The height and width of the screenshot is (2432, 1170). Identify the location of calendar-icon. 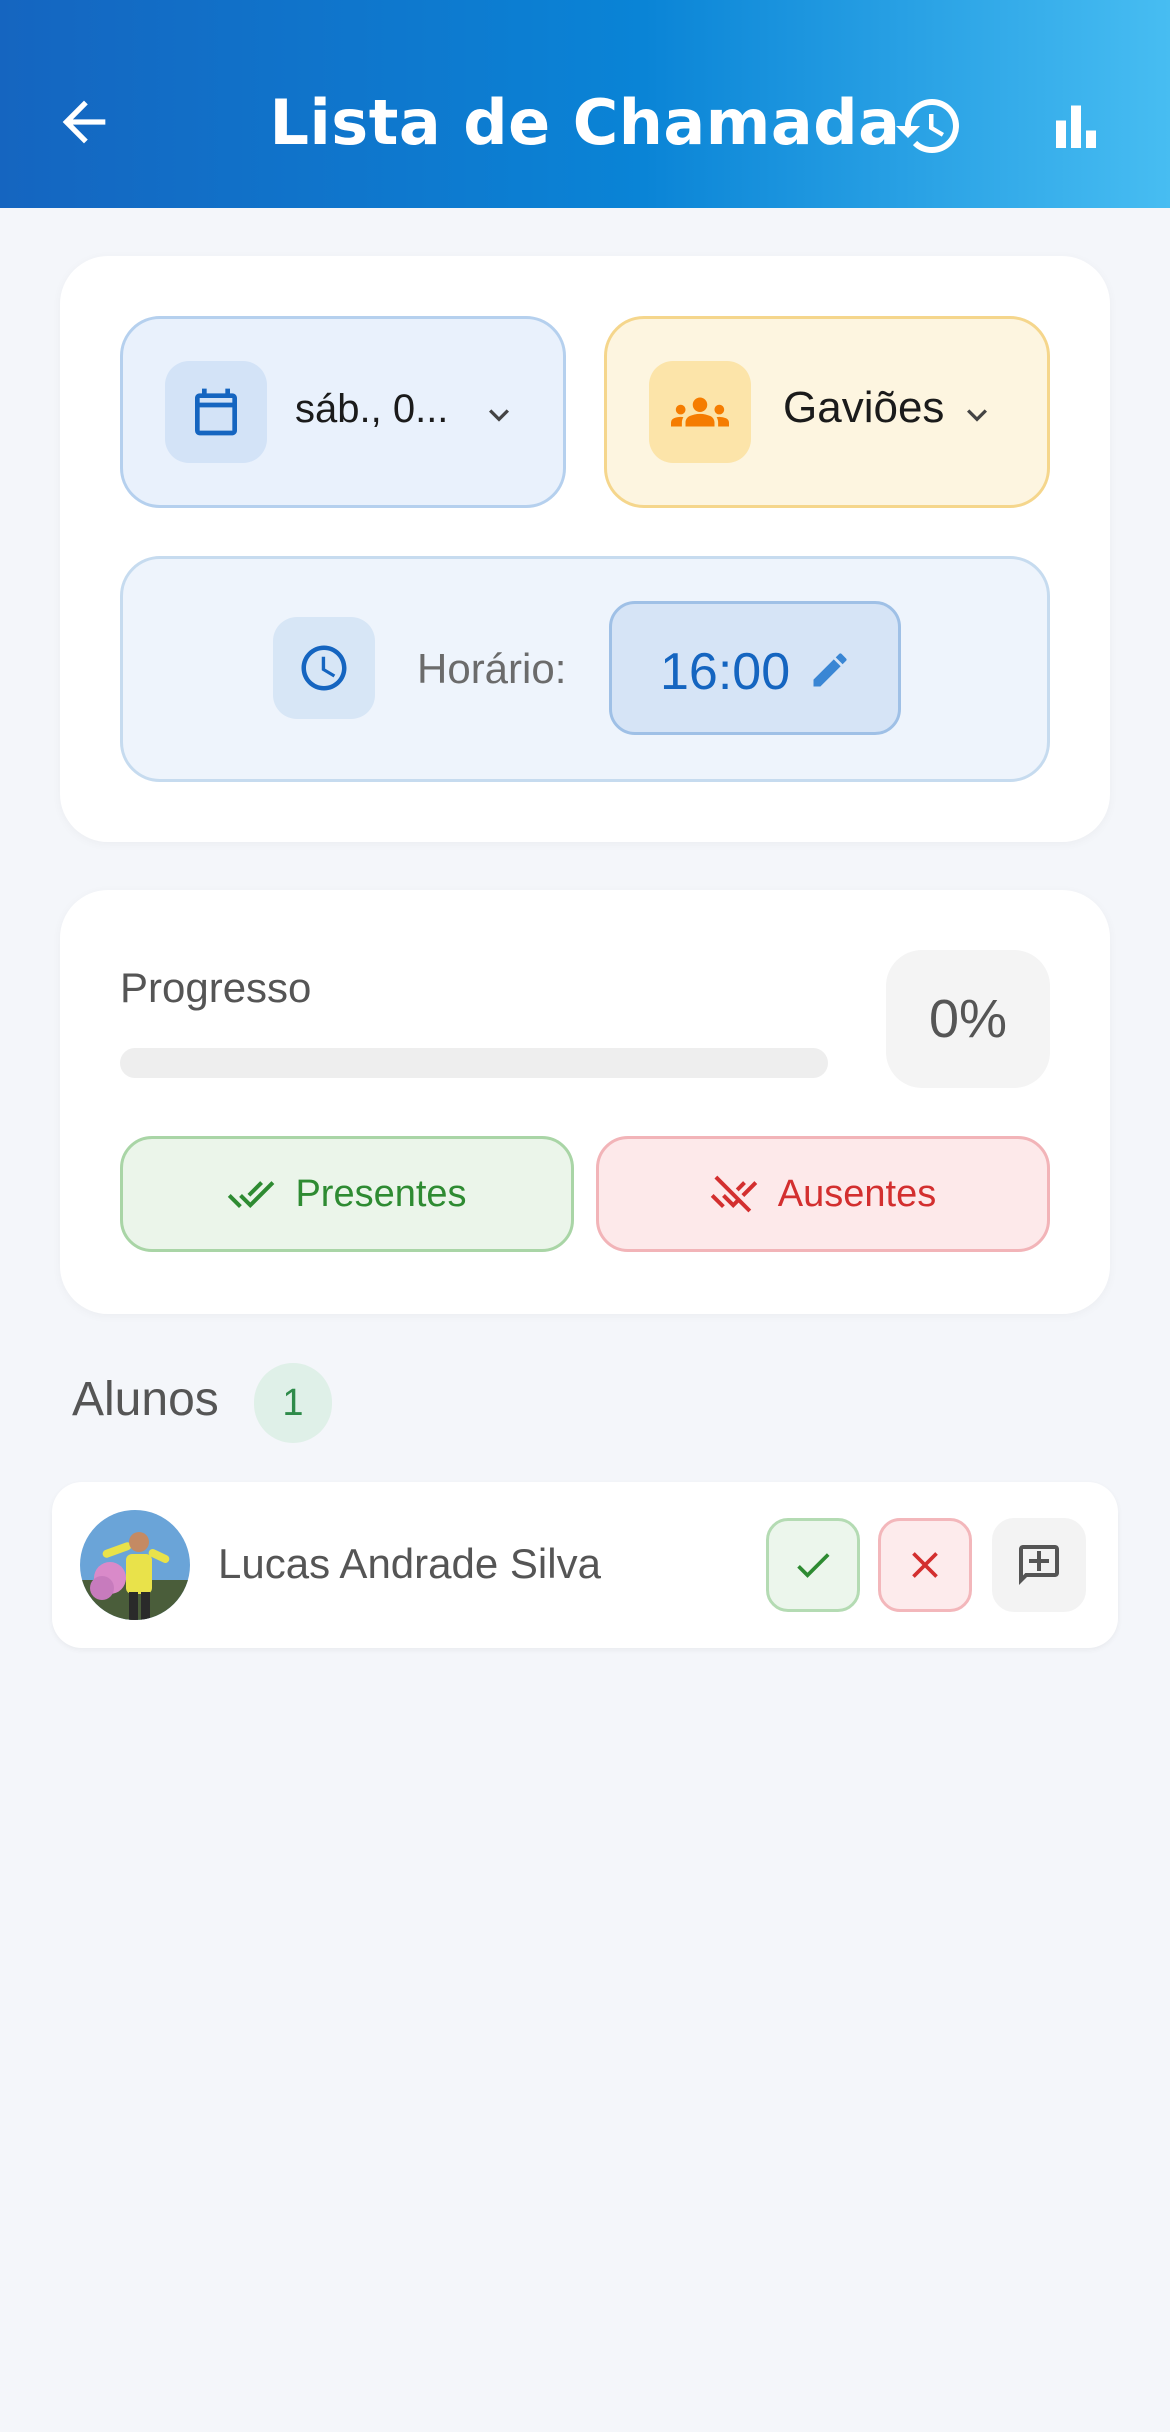
(216, 412).